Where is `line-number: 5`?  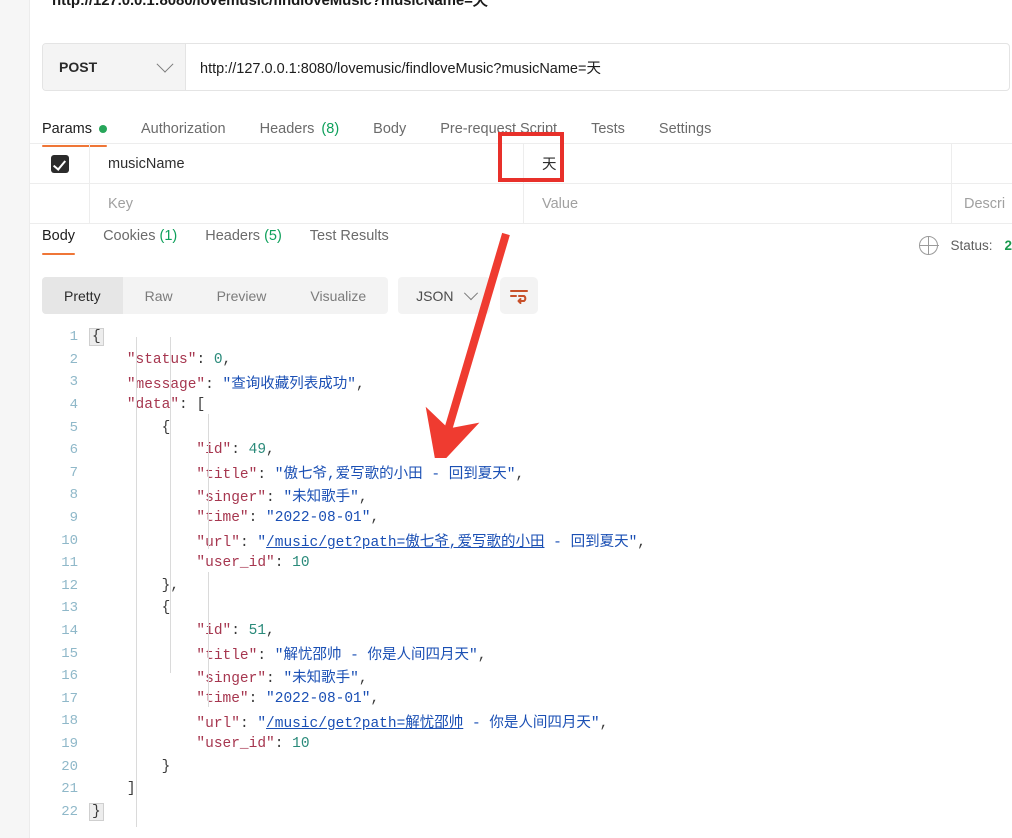 line-number: 5 is located at coordinates (73, 427).